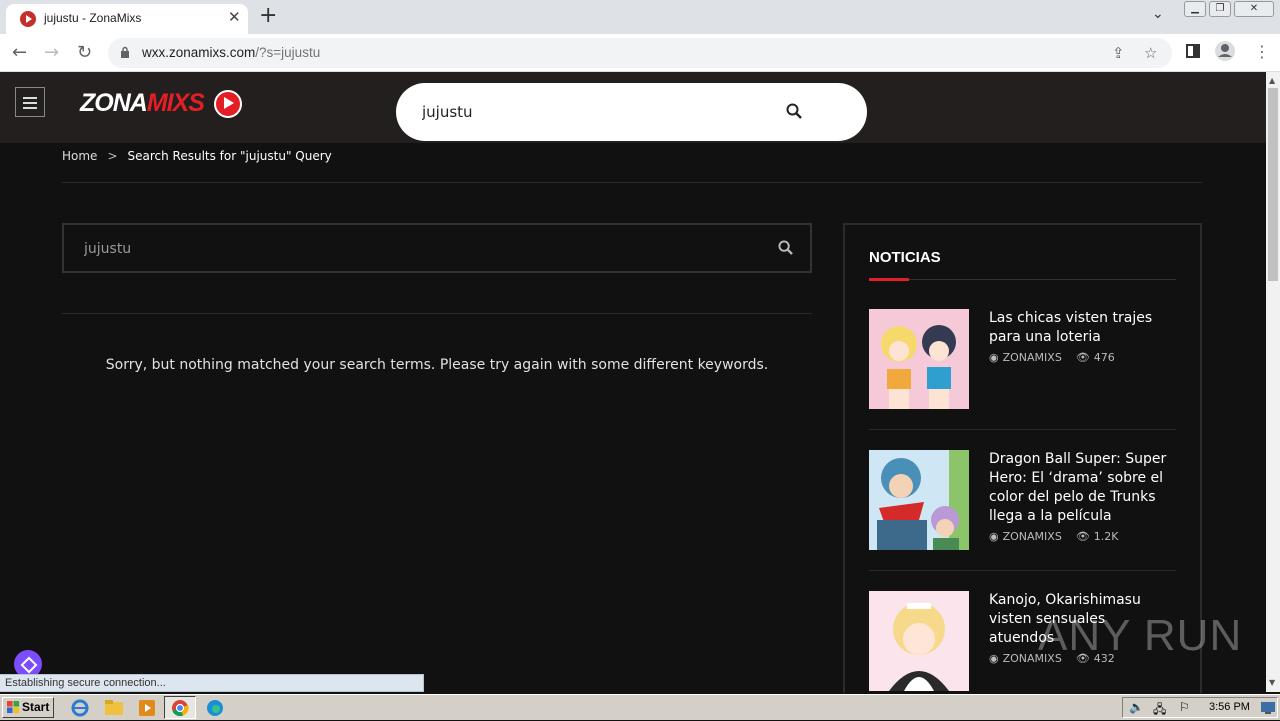 This screenshot has height=721, width=1280. Describe the element at coordinates (1106, 536) in the screenshot. I see `post-views: 1.2K` at that location.